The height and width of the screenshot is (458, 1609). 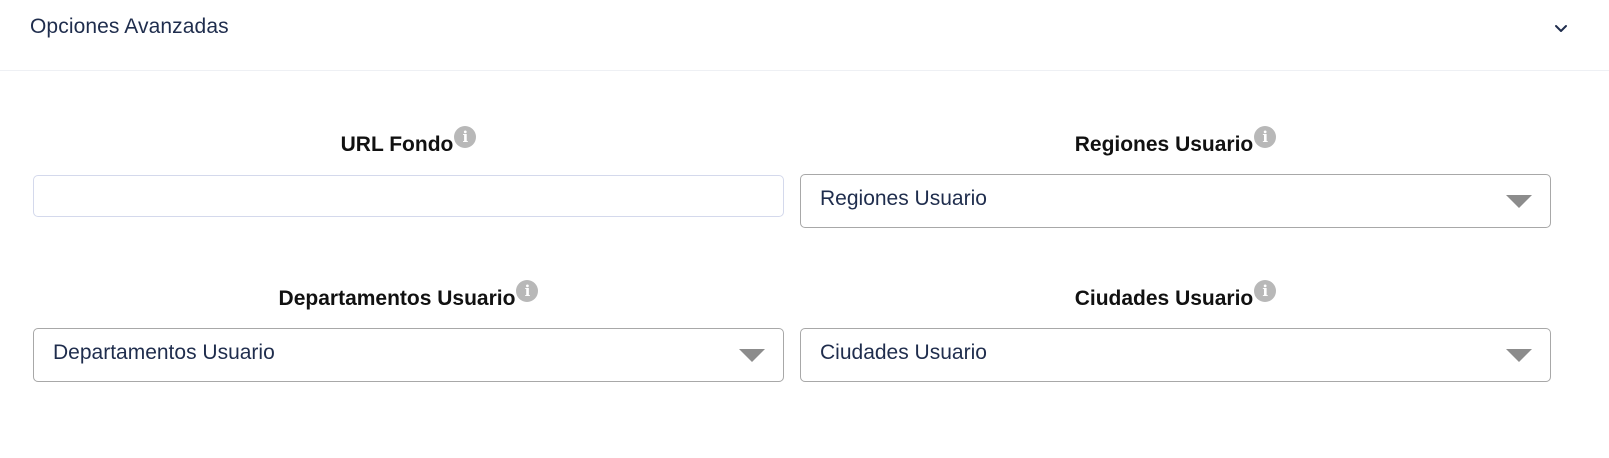 I want to click on section-title: Opciones Avanzadas, so click(x=129, y=26).